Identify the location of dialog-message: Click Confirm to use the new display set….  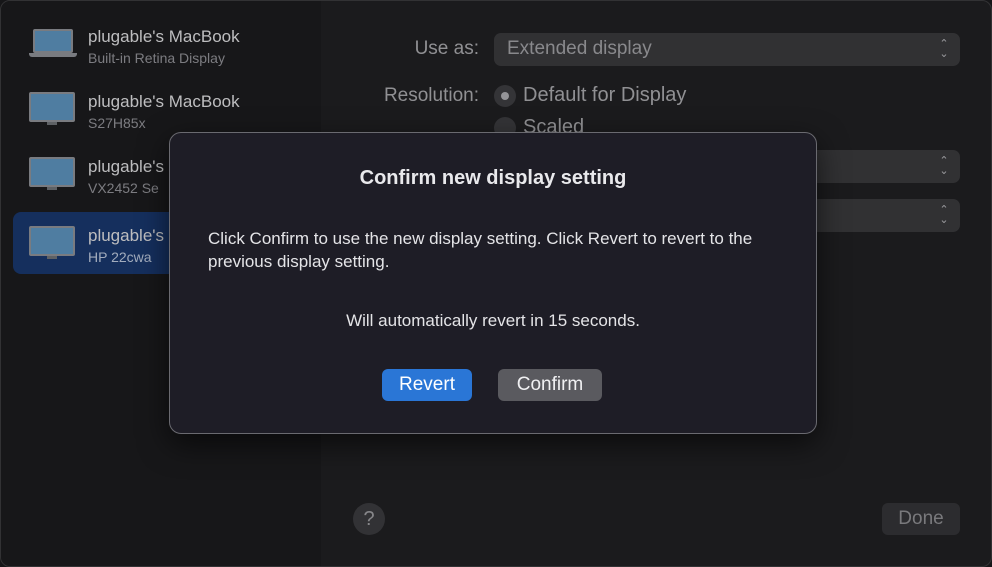
(480, 250).